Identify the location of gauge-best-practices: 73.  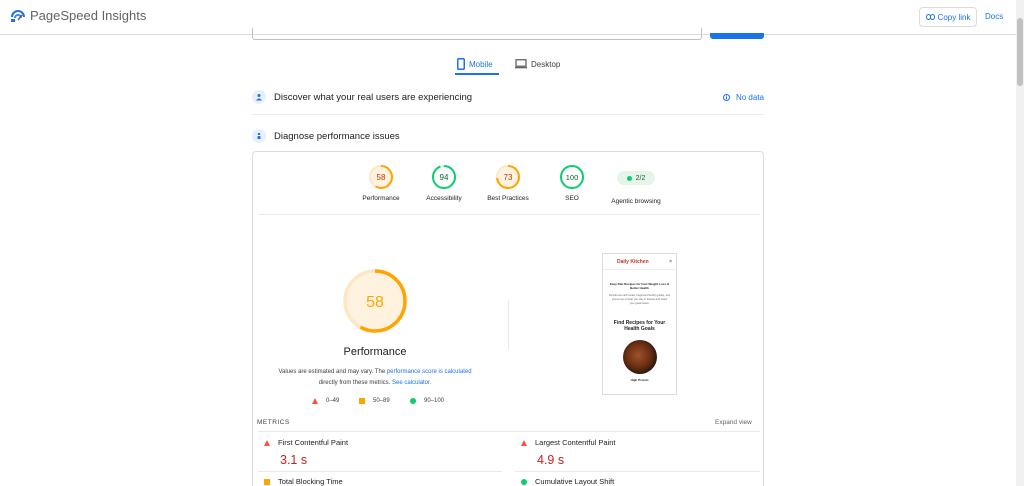
(508, 177).